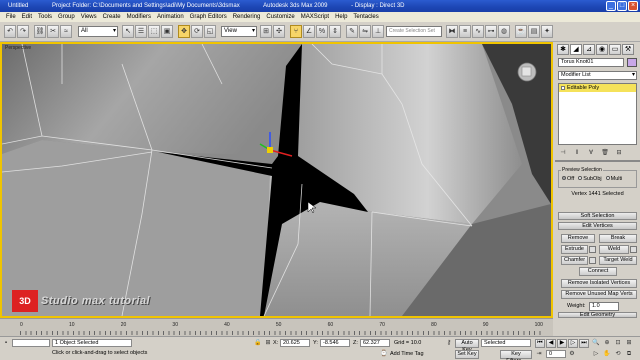  I want to click on extrude-settings-icon, so click(592, 249).